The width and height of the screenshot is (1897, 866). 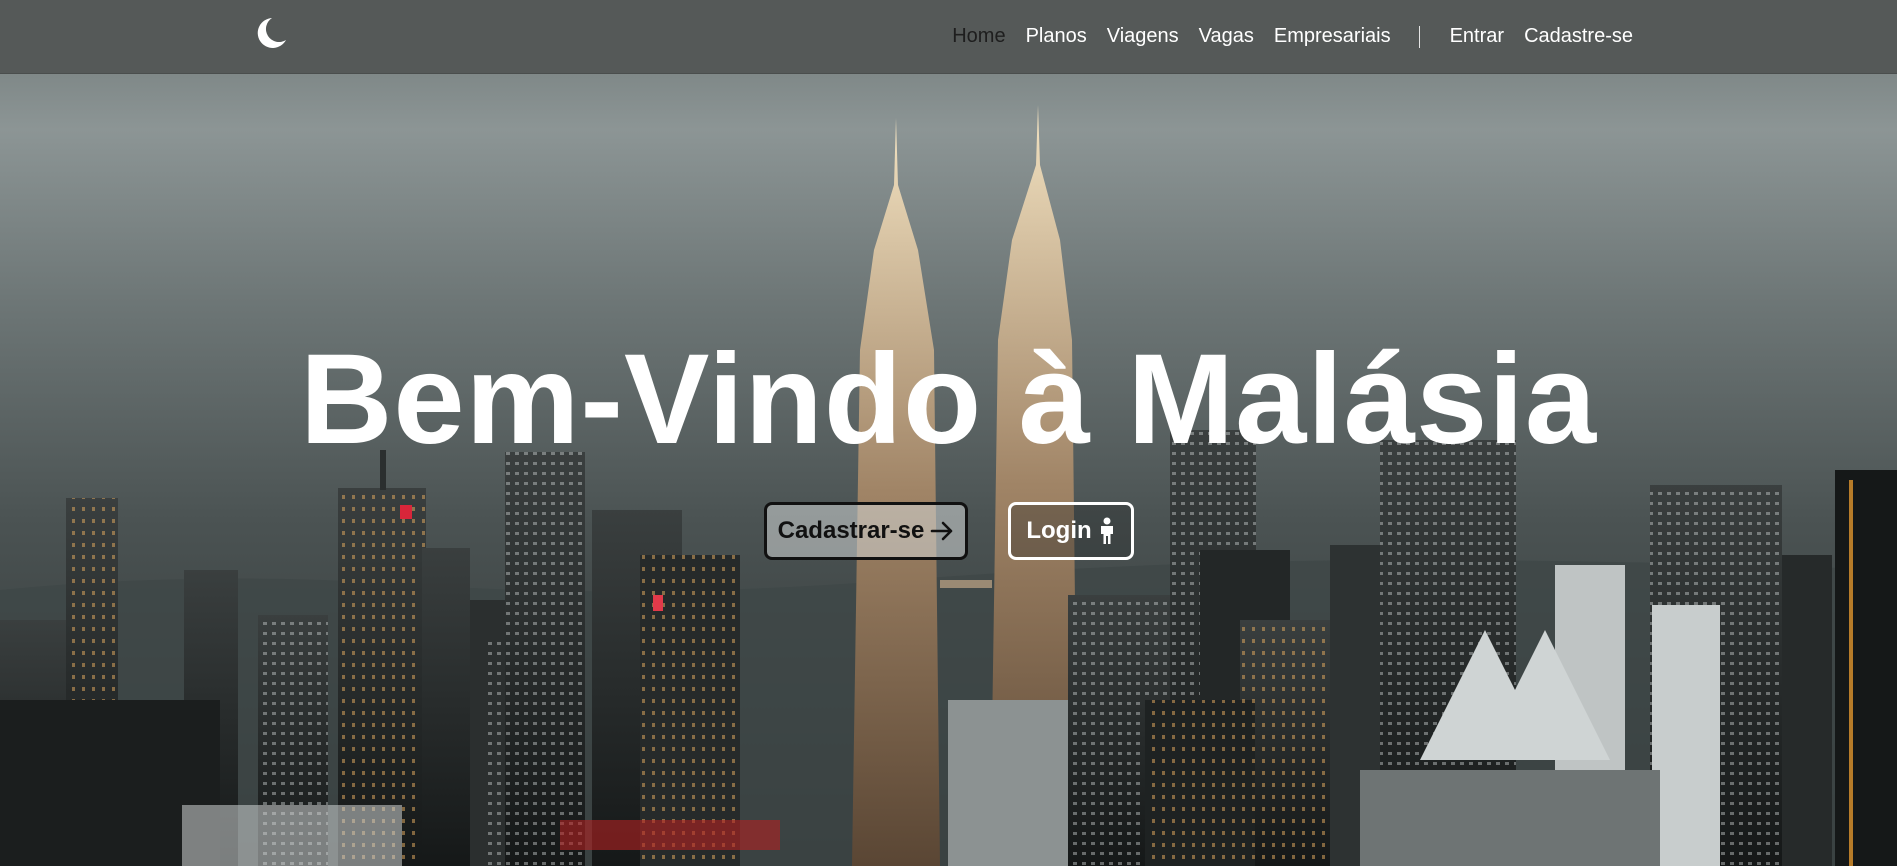 I want to click on signup-button-label: Cadastrar-se, so click(x=851, y=530).